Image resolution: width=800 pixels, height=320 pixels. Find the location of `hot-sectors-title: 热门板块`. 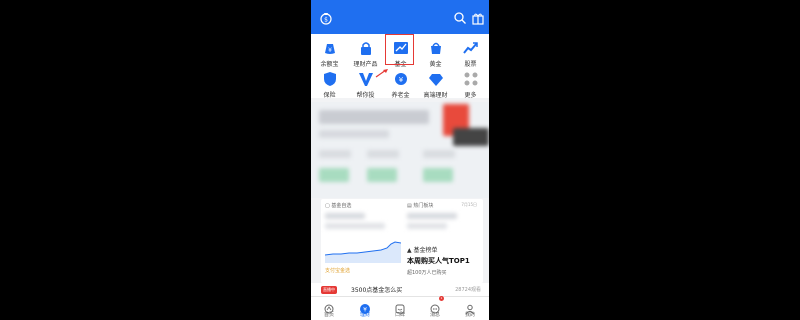

hot-sectors-title: 热门板块 is located at coordinates (423, 206).